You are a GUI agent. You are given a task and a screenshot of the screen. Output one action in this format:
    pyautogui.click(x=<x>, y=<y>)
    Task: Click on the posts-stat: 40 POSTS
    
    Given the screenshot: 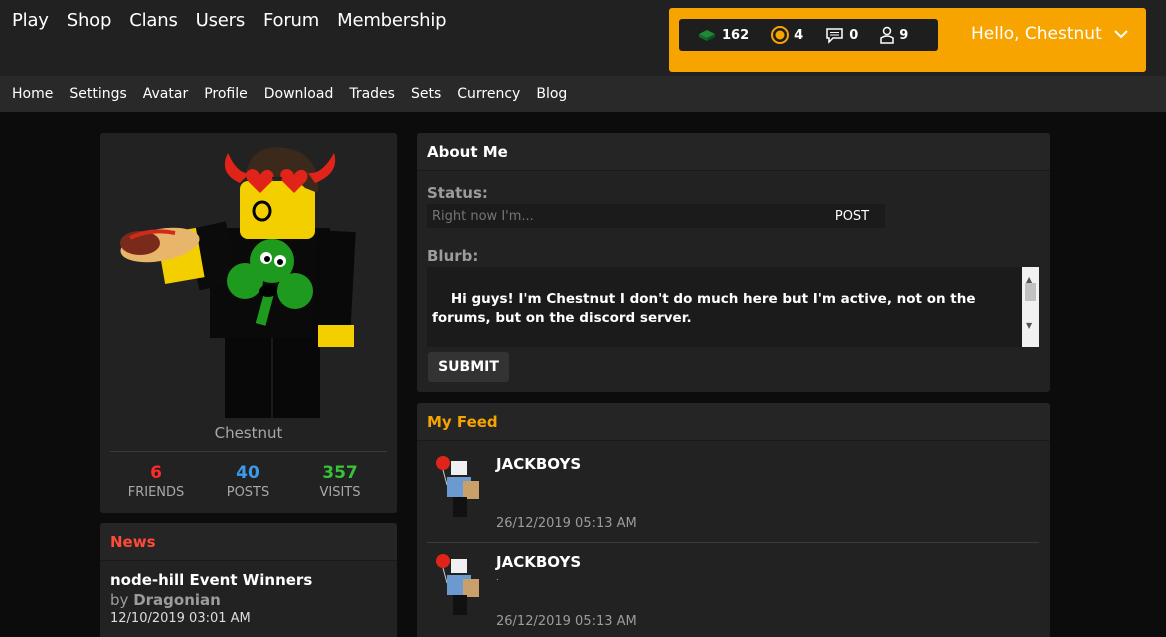 What is the action you would take?
    pyautogui.click(x=248, y=481)
    